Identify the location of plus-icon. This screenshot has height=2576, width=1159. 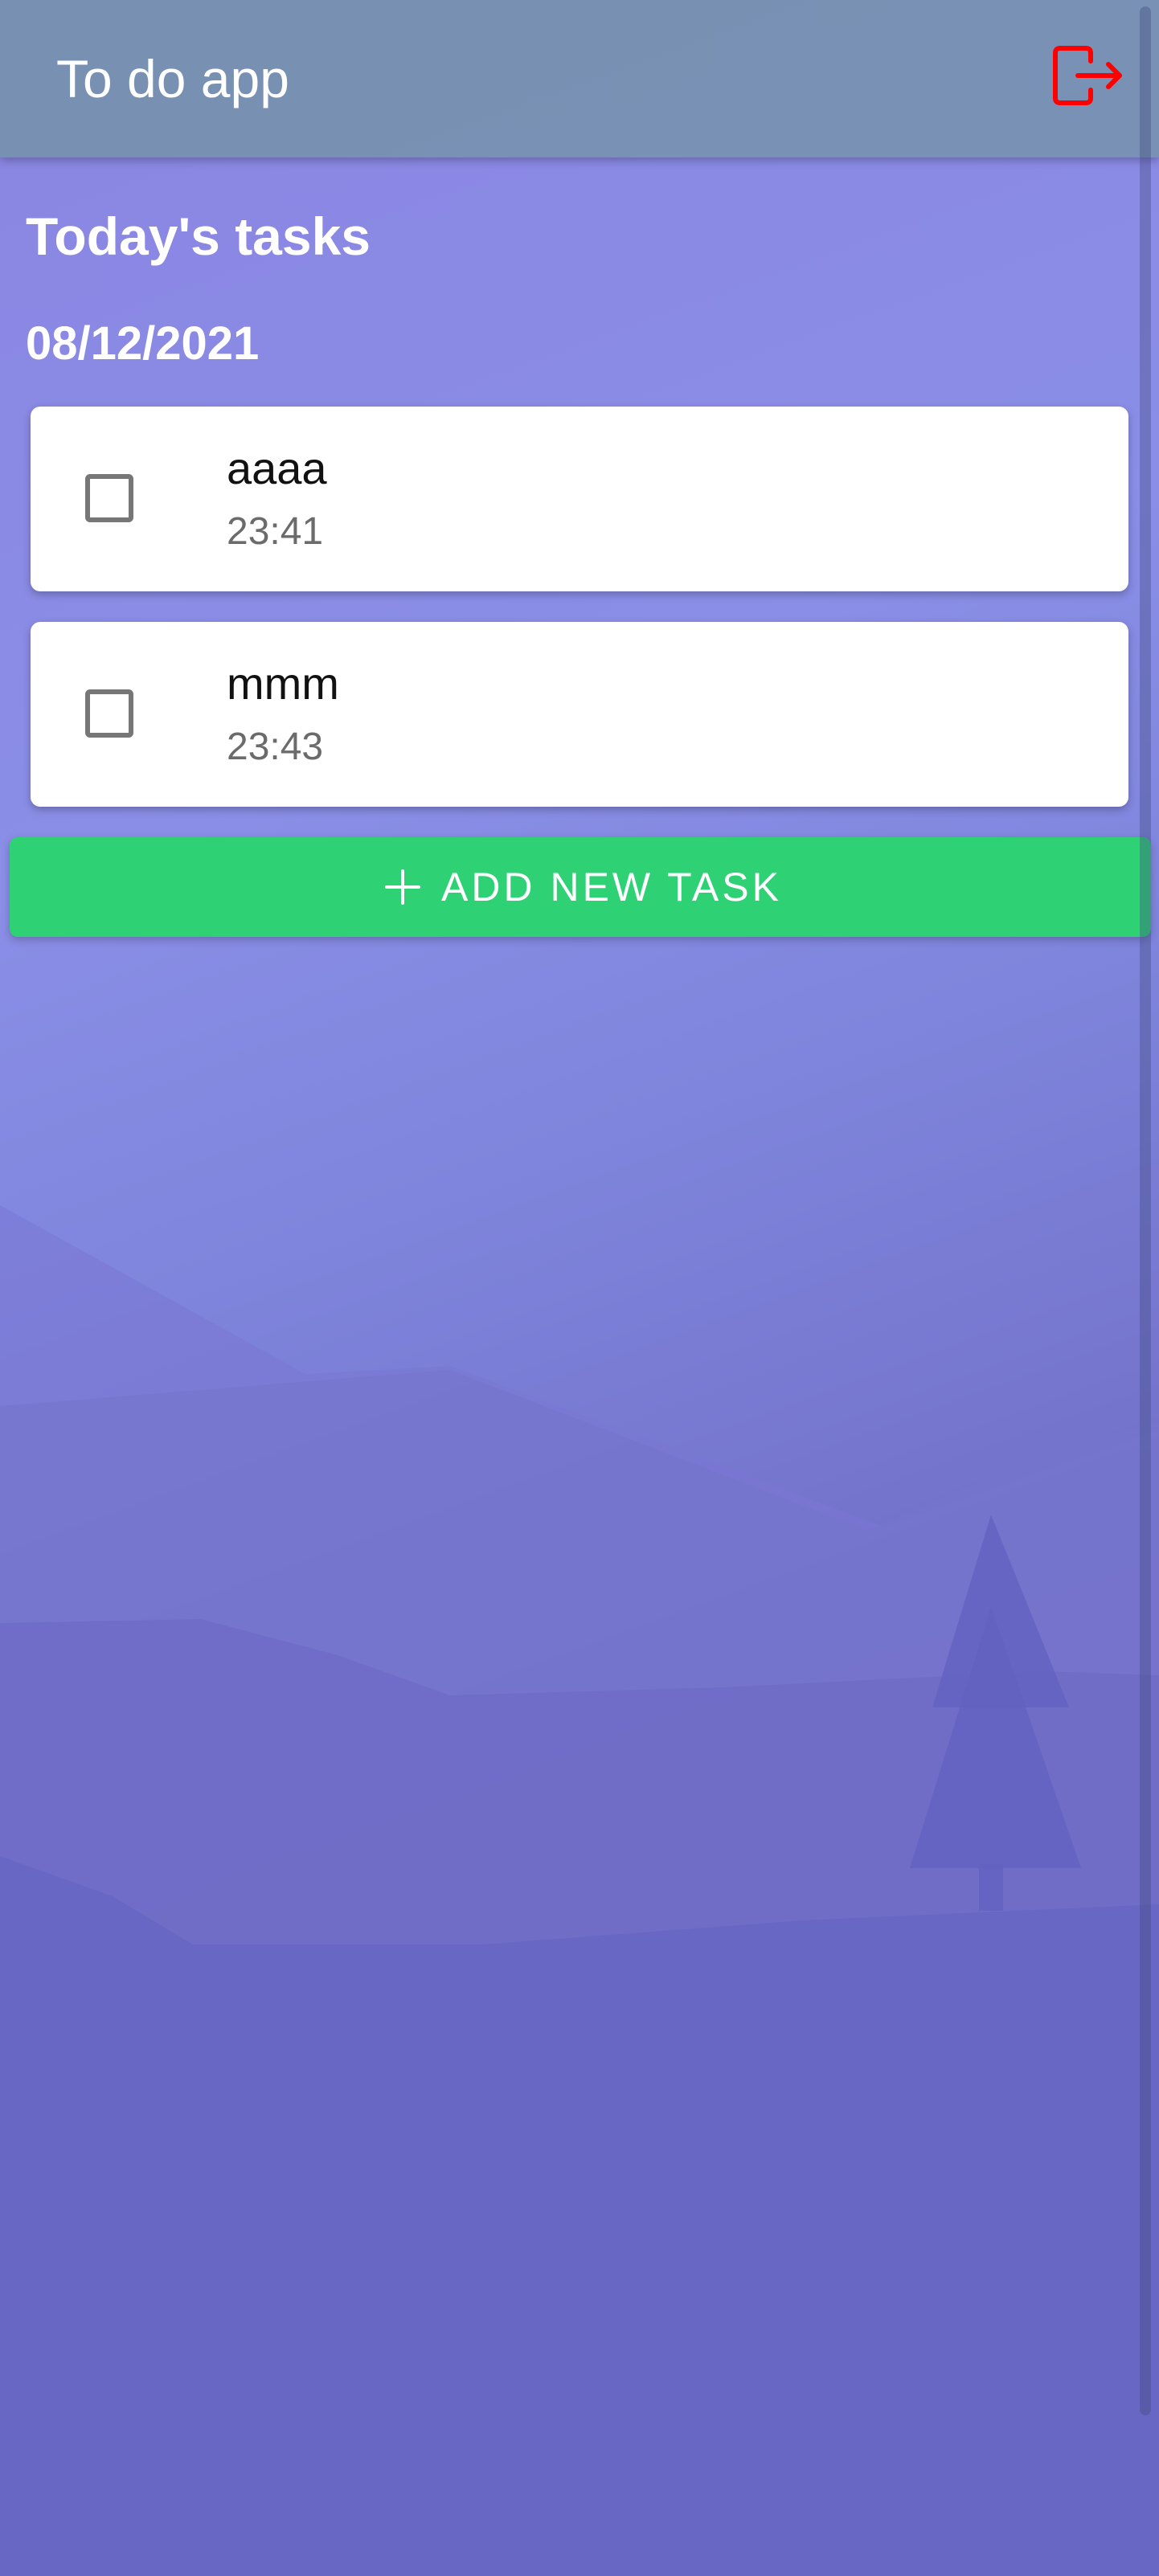
(403, 887).